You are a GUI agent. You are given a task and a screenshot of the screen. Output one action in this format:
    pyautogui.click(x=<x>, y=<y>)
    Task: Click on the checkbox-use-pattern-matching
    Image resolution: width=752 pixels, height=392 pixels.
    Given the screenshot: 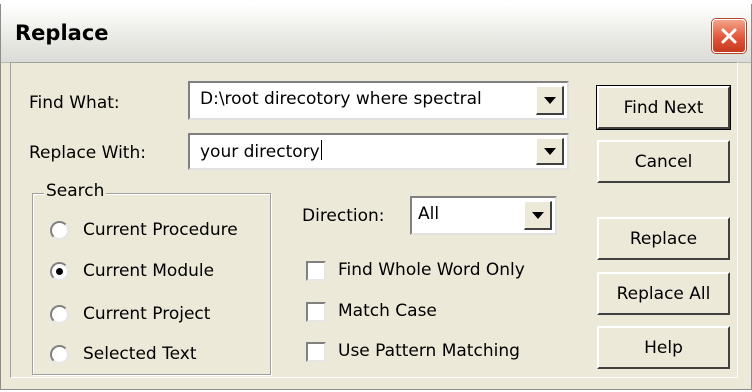 What is the action you would take?
    pyautogui.click(x=316, y=352)
    